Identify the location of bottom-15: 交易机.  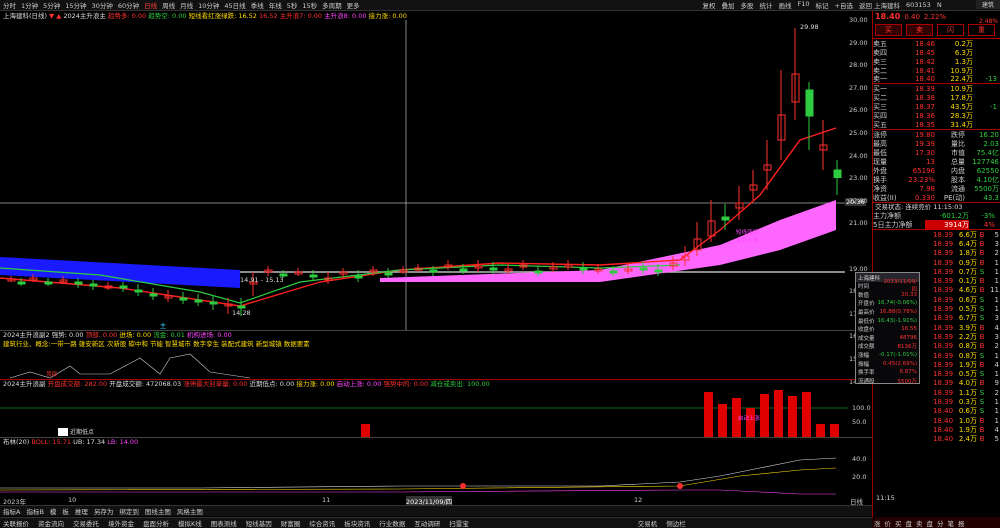
(648, 523).